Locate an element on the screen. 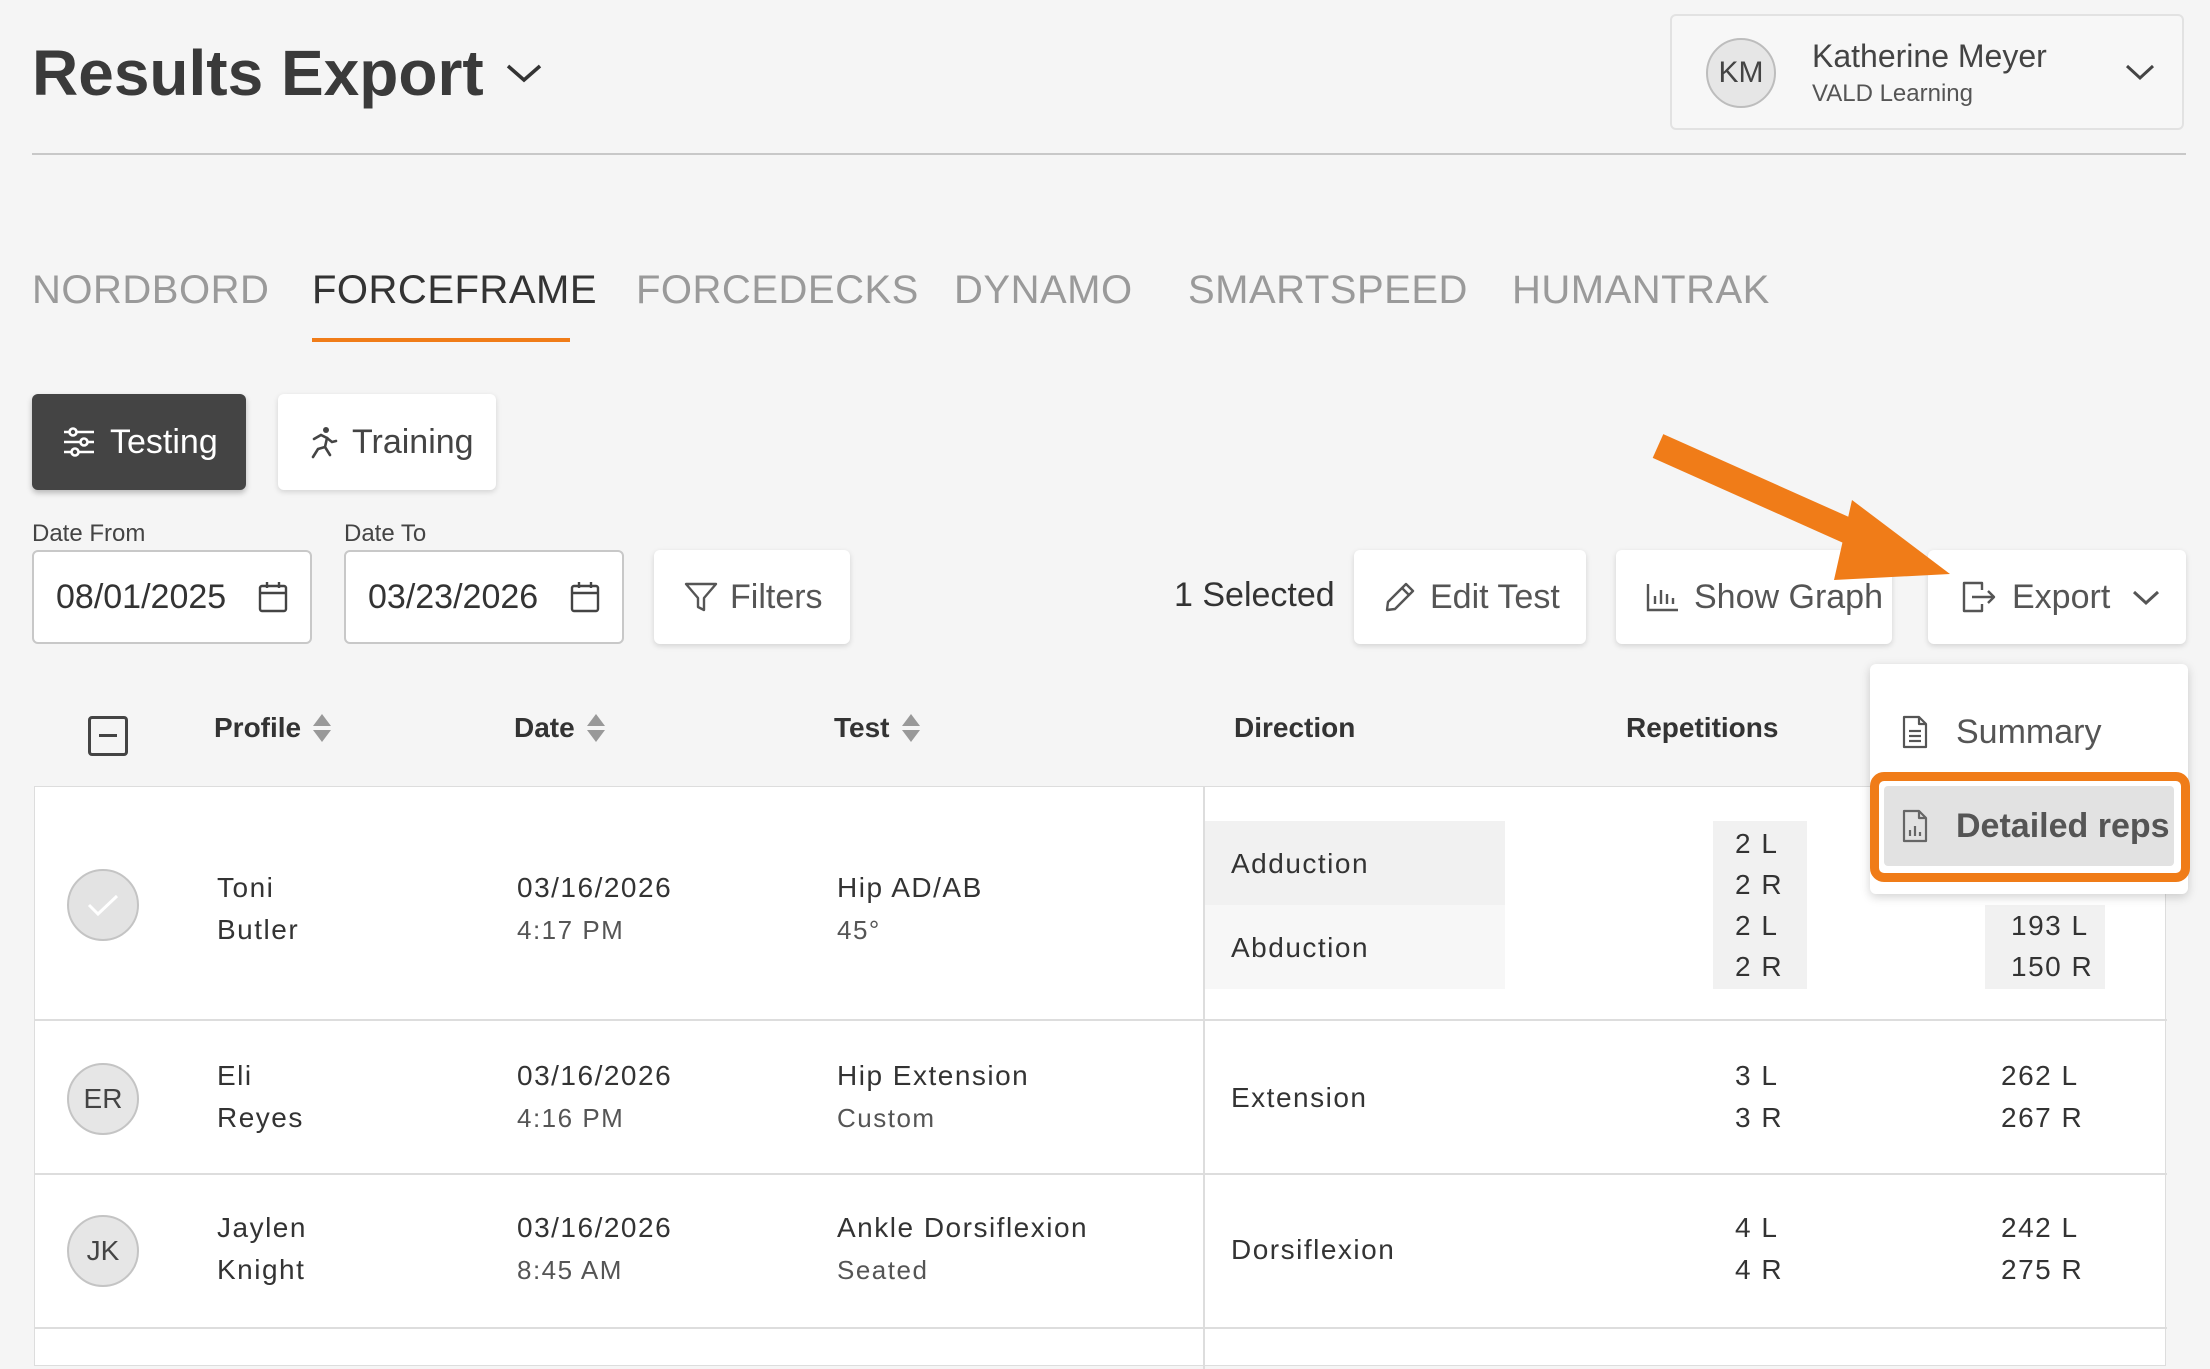 This screenshot has height=1369, width=2210. training-label: Training is located at coordinates (413, 441).